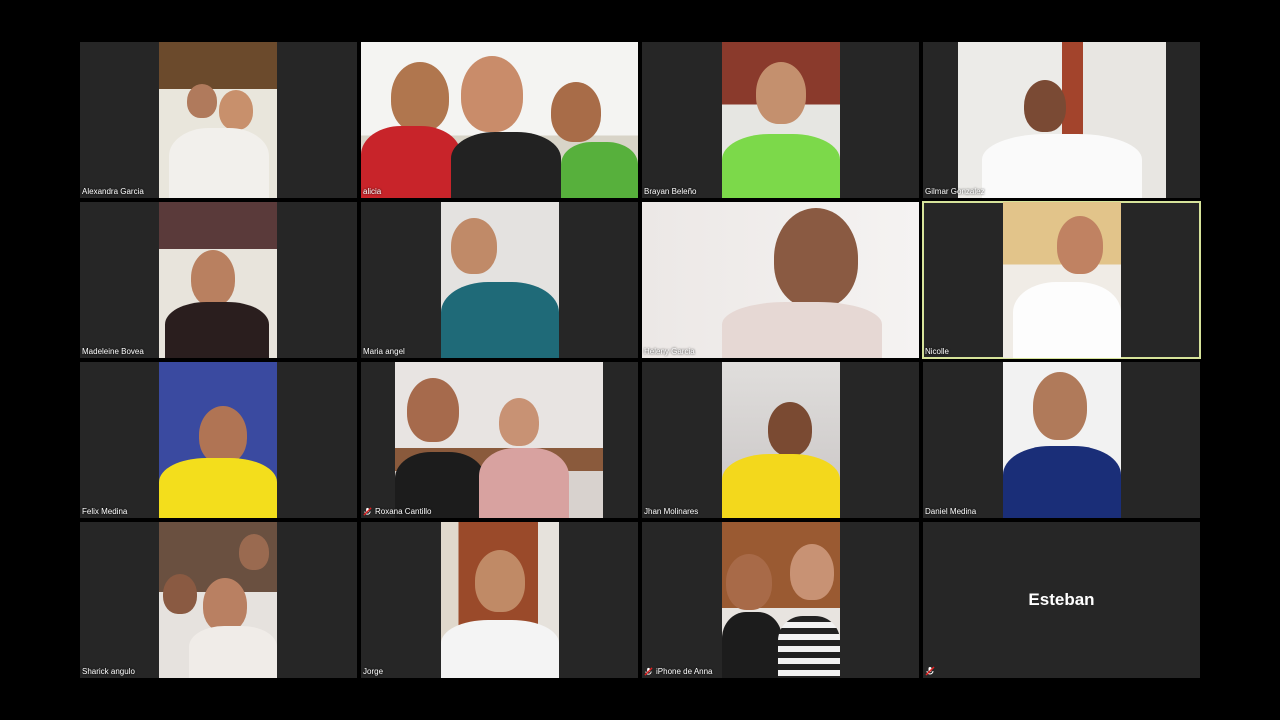 This screenshot has width=1280, height=720. I want to click on participant-name: Daniel Medina, so click(951, 511).